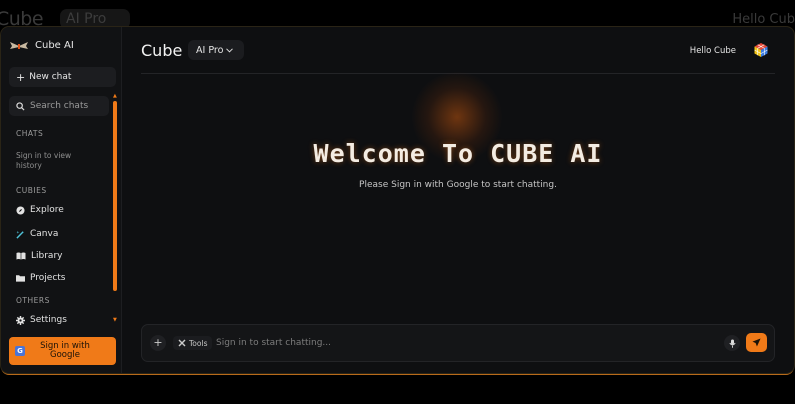 This screenshot has height=404, width=795. What do you see at coordinates (162, 50) in the screenshot?
I see `header-brand: Cube` at bounding box center [162, 50].